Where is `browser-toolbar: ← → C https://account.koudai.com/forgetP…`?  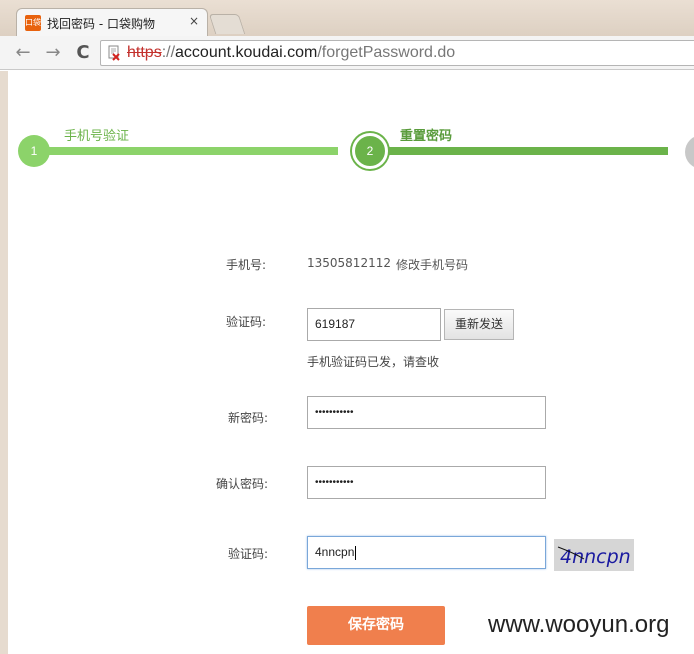
browser-toolbar: ← → C https://account.koudai.com/forgetP… is located at coordinates (347, 53).